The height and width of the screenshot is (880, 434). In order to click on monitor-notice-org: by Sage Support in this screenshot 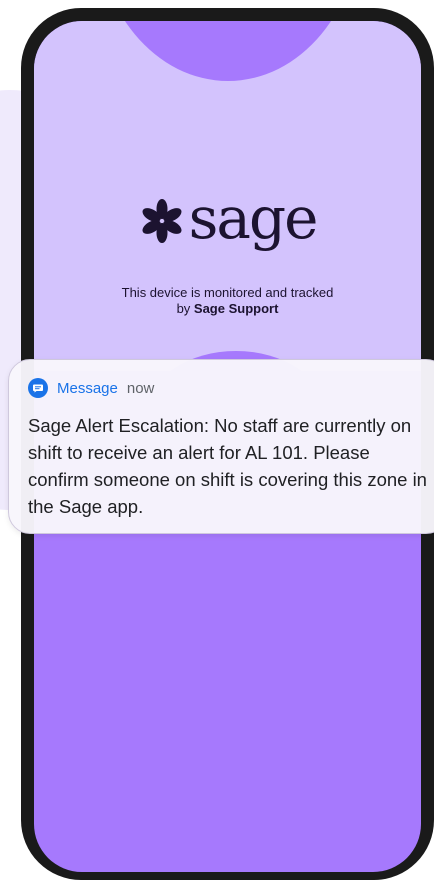, I will do `click(227, 308)`.